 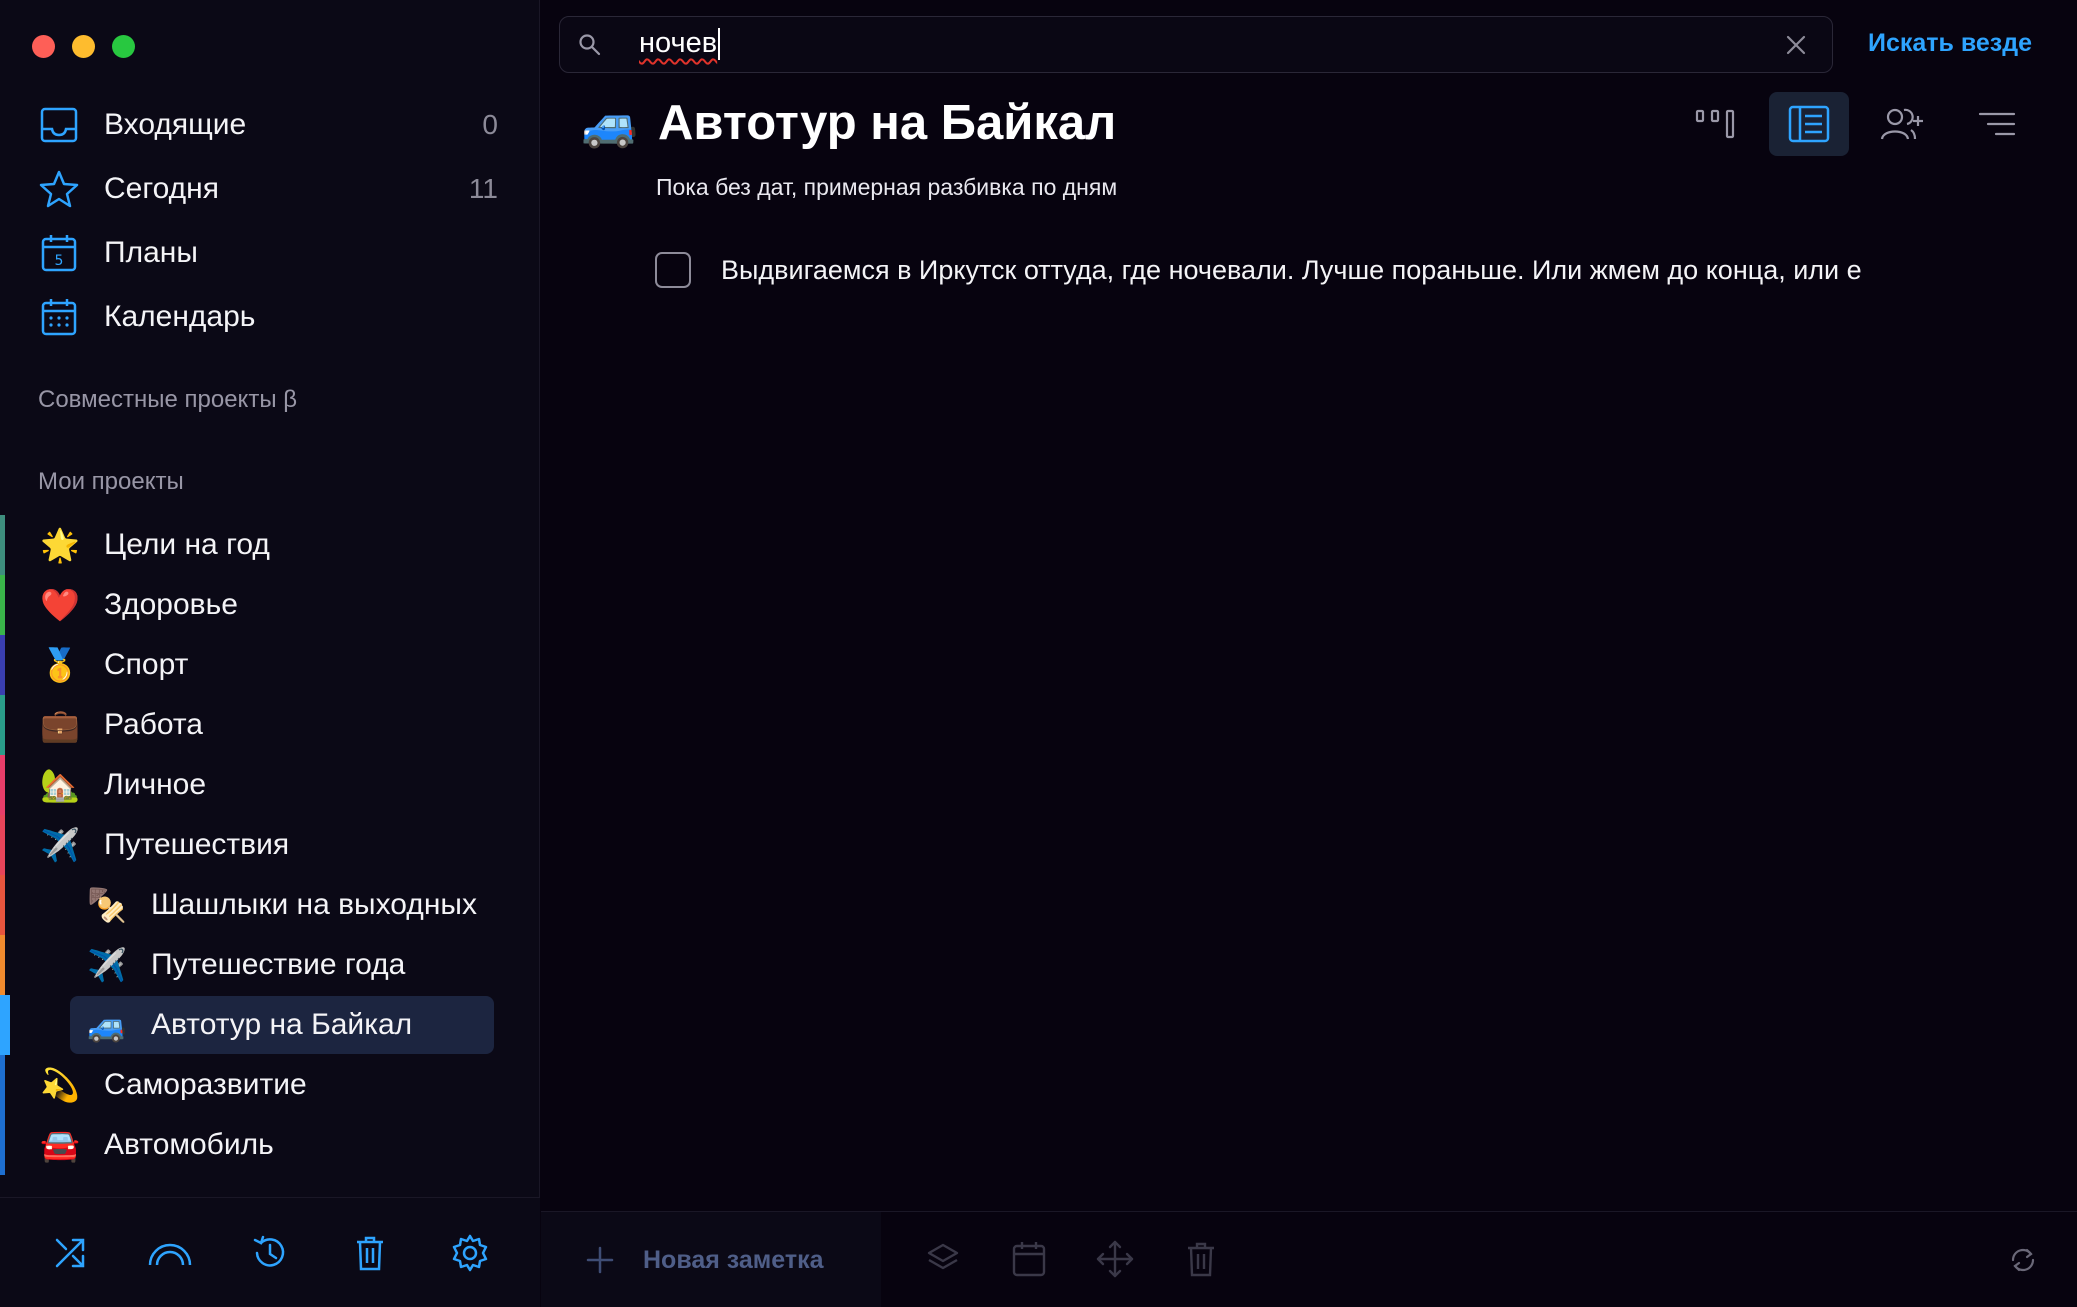 What do you see at coordinates (590, 47) in the screenshot?
I see `search-icon` at bounding box center [590, 47].